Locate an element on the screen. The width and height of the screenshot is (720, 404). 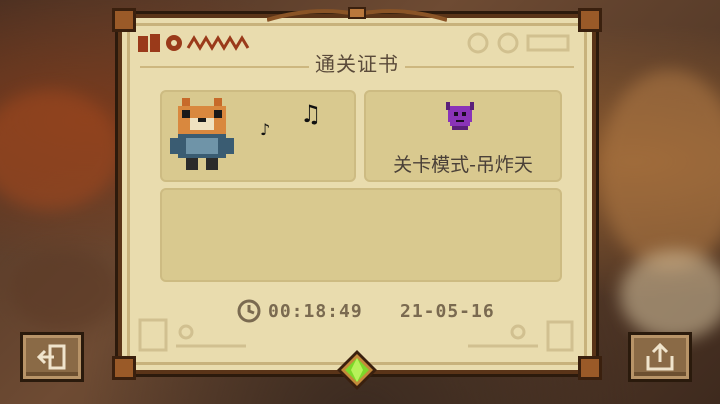
character-avatar is located at coordinates (202, 134).